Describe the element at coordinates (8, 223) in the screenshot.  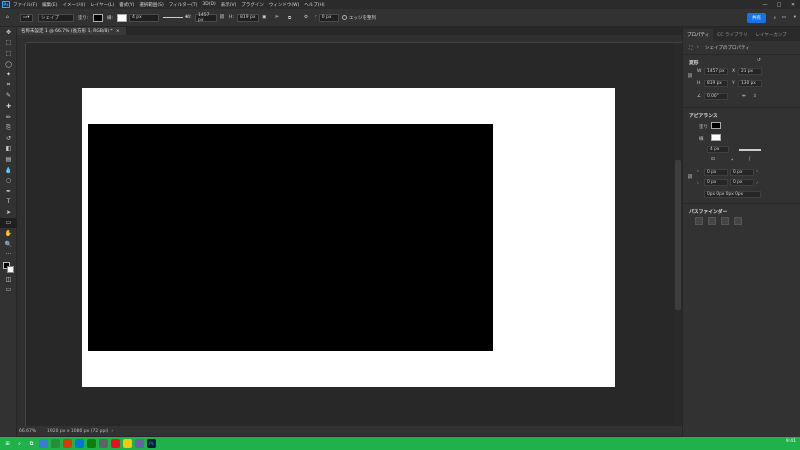
I see `rectangle-tool-icon: ▭` at that location.